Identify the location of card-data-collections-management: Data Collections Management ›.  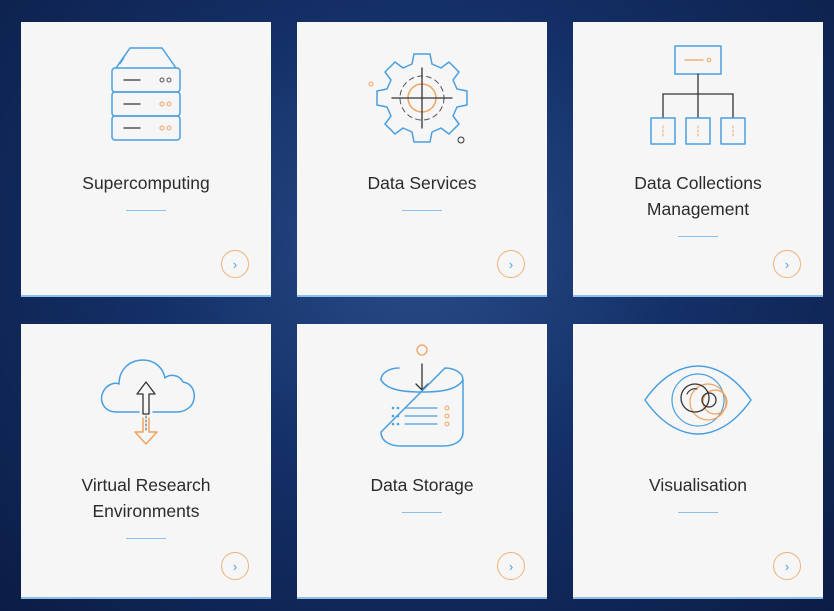
(698, 159).